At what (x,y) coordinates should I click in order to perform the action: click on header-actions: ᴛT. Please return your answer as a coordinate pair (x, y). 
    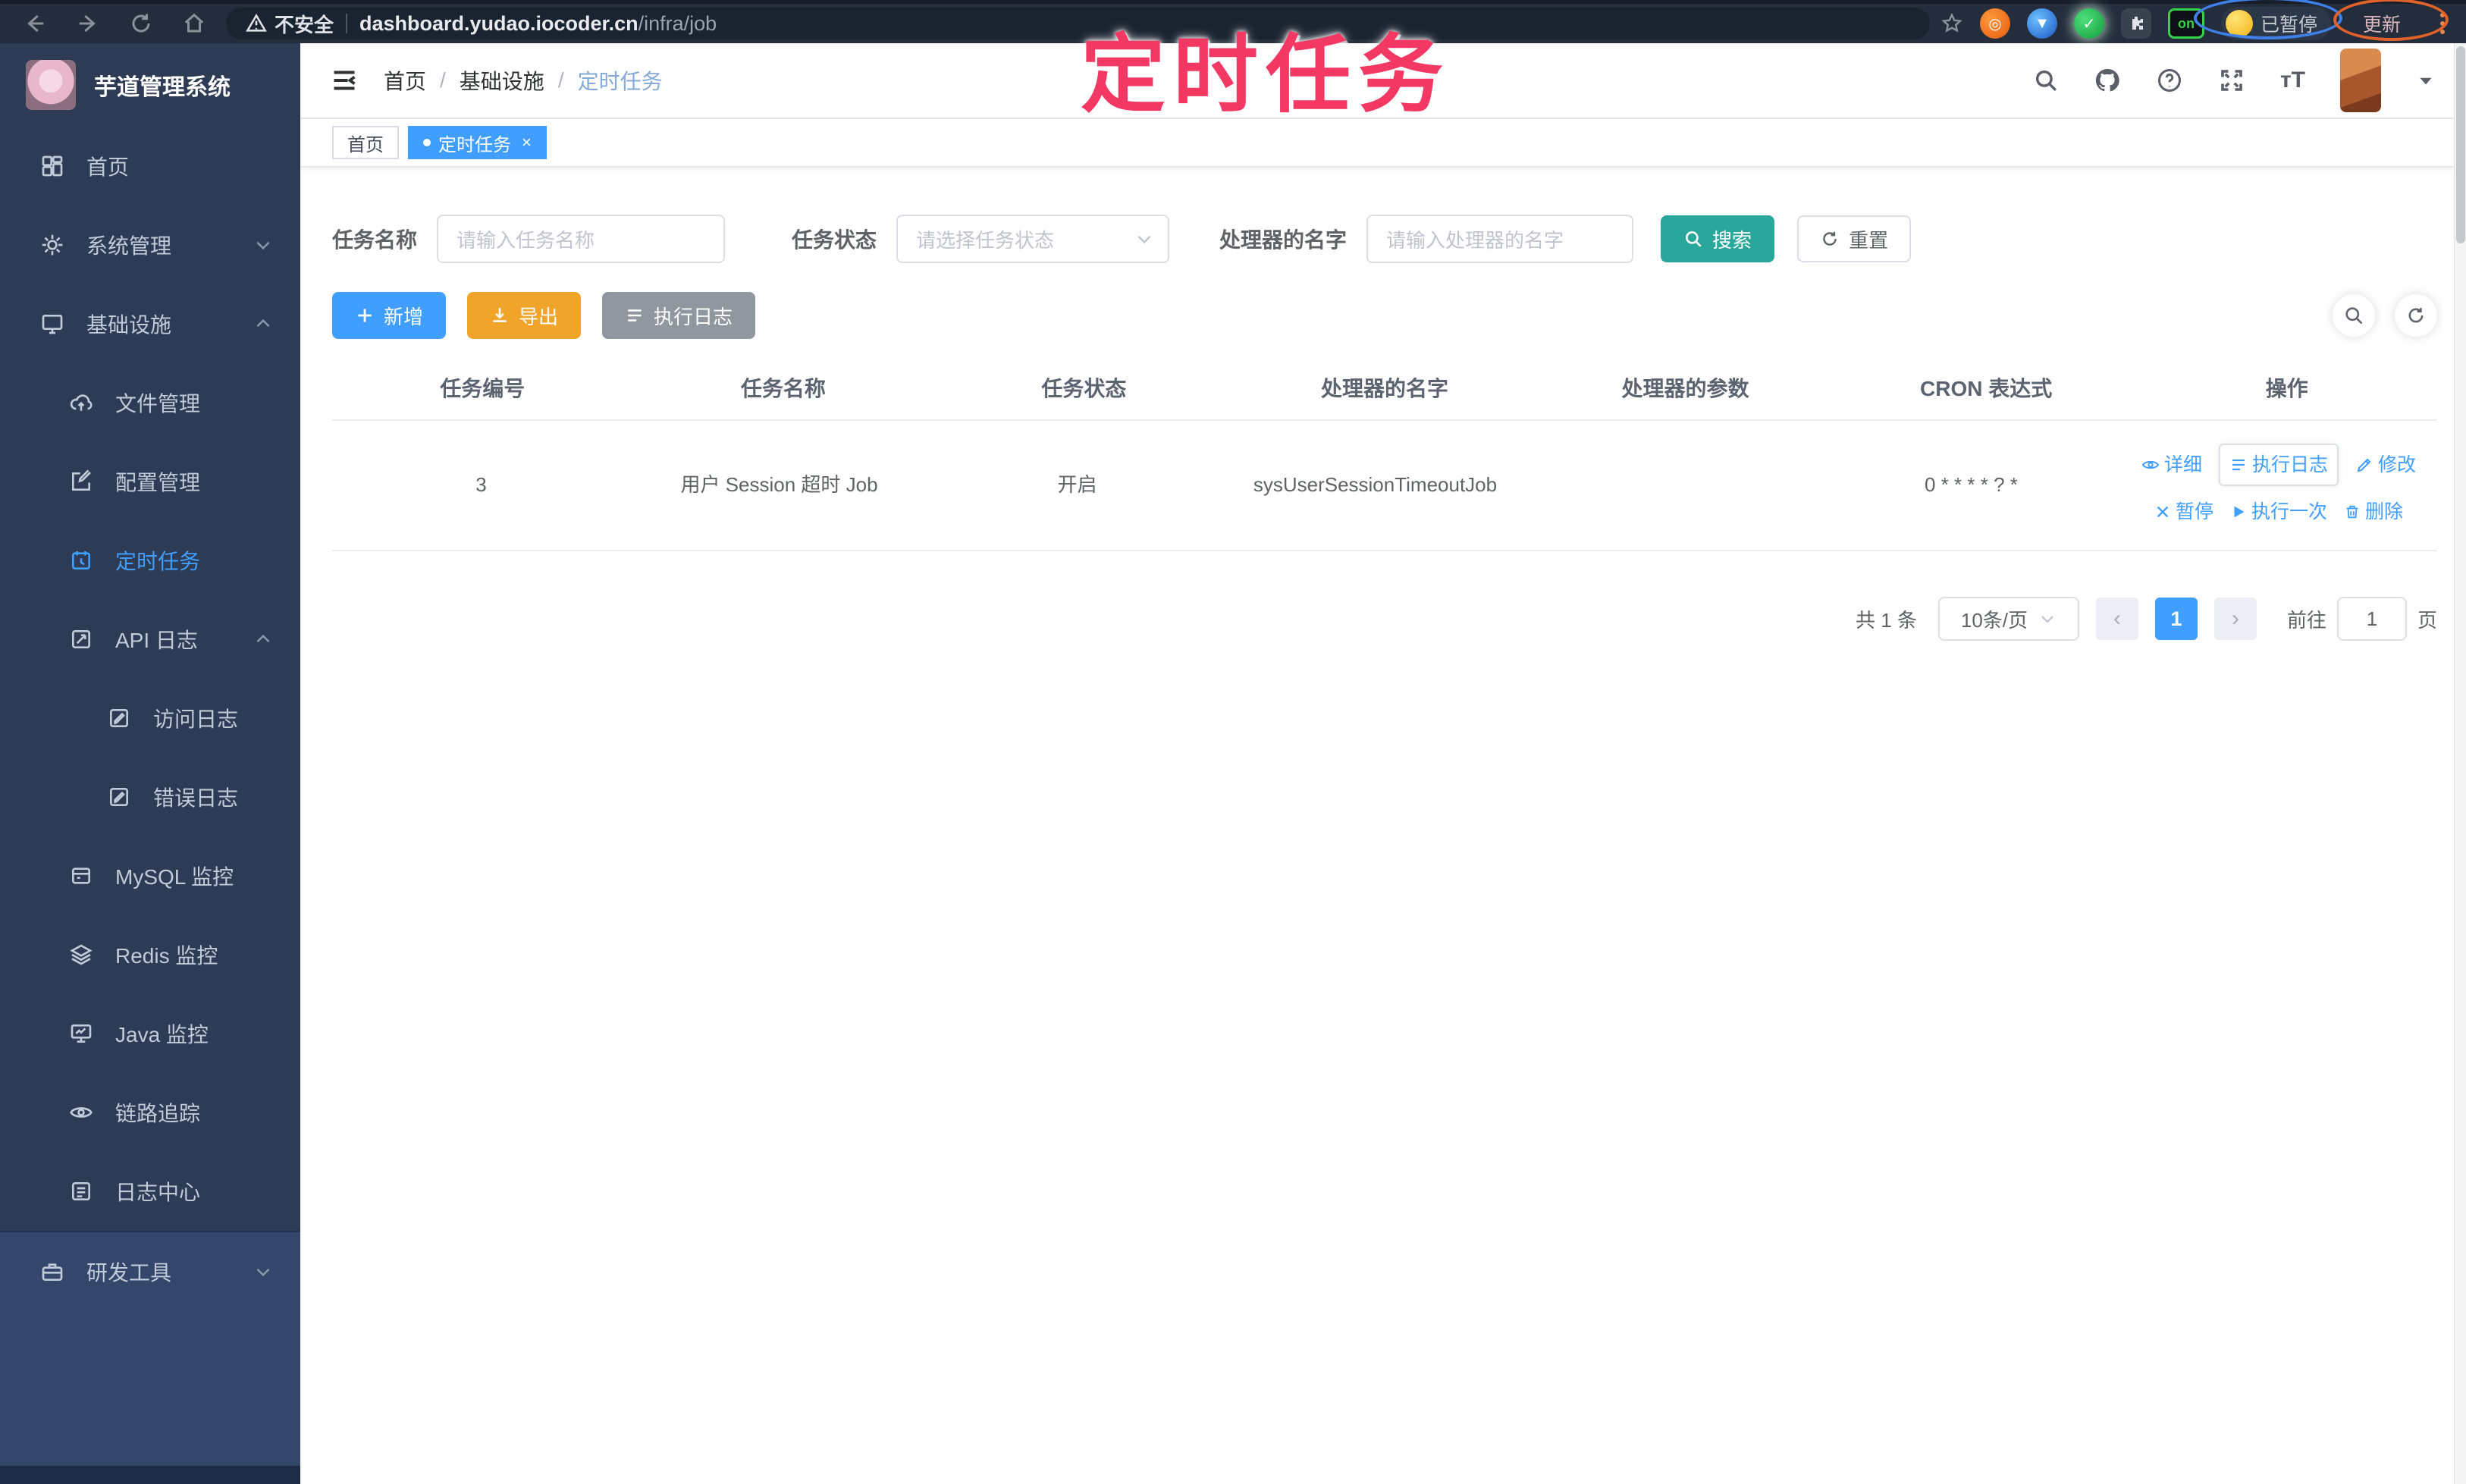
    Looking at the image, I should click on (2234, 80).